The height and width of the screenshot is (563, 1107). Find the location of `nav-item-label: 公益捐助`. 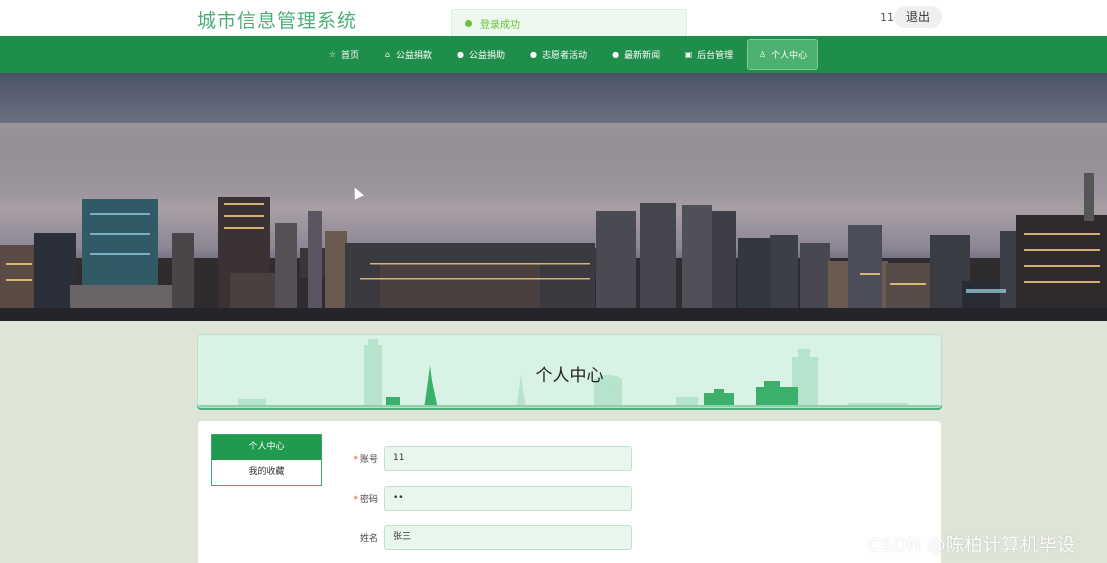

nav-item-label: 公益捐助 is located at coordinates (487, 56).